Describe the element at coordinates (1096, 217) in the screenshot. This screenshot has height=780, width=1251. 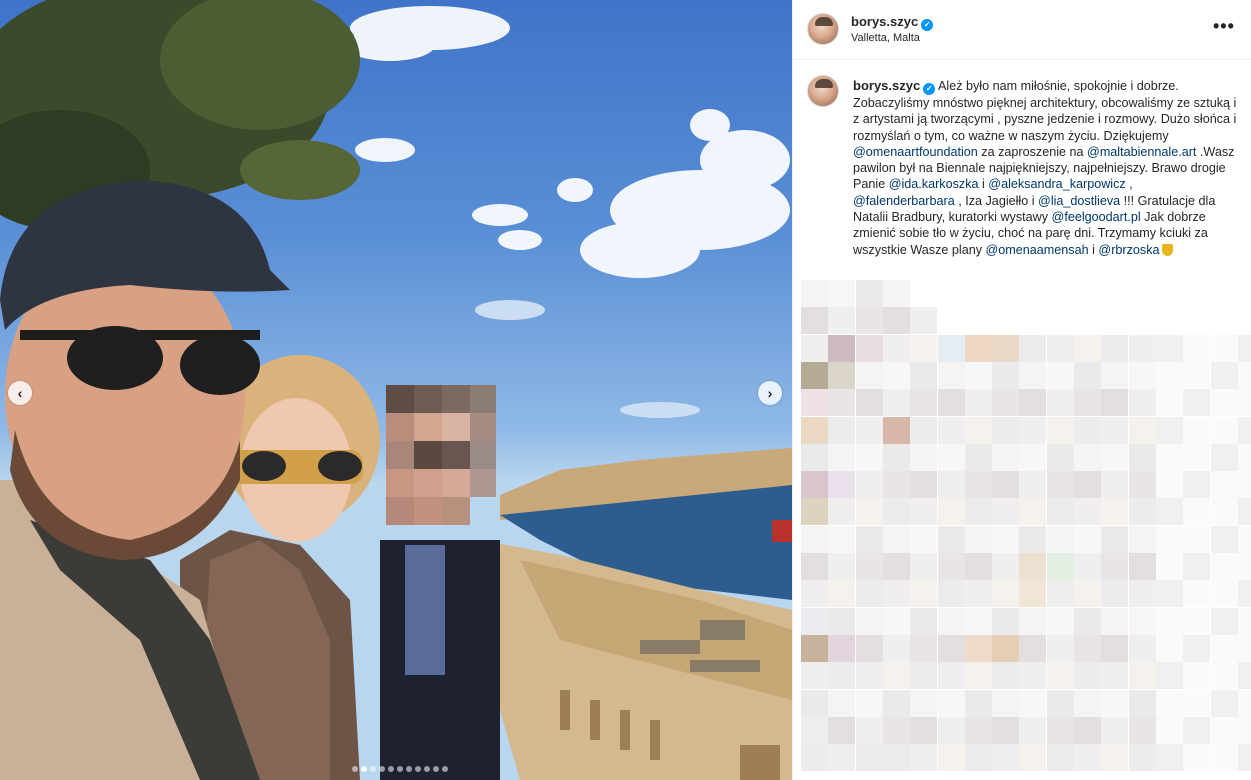
I see `mention-link: @feelgoodart.pl` at that location.